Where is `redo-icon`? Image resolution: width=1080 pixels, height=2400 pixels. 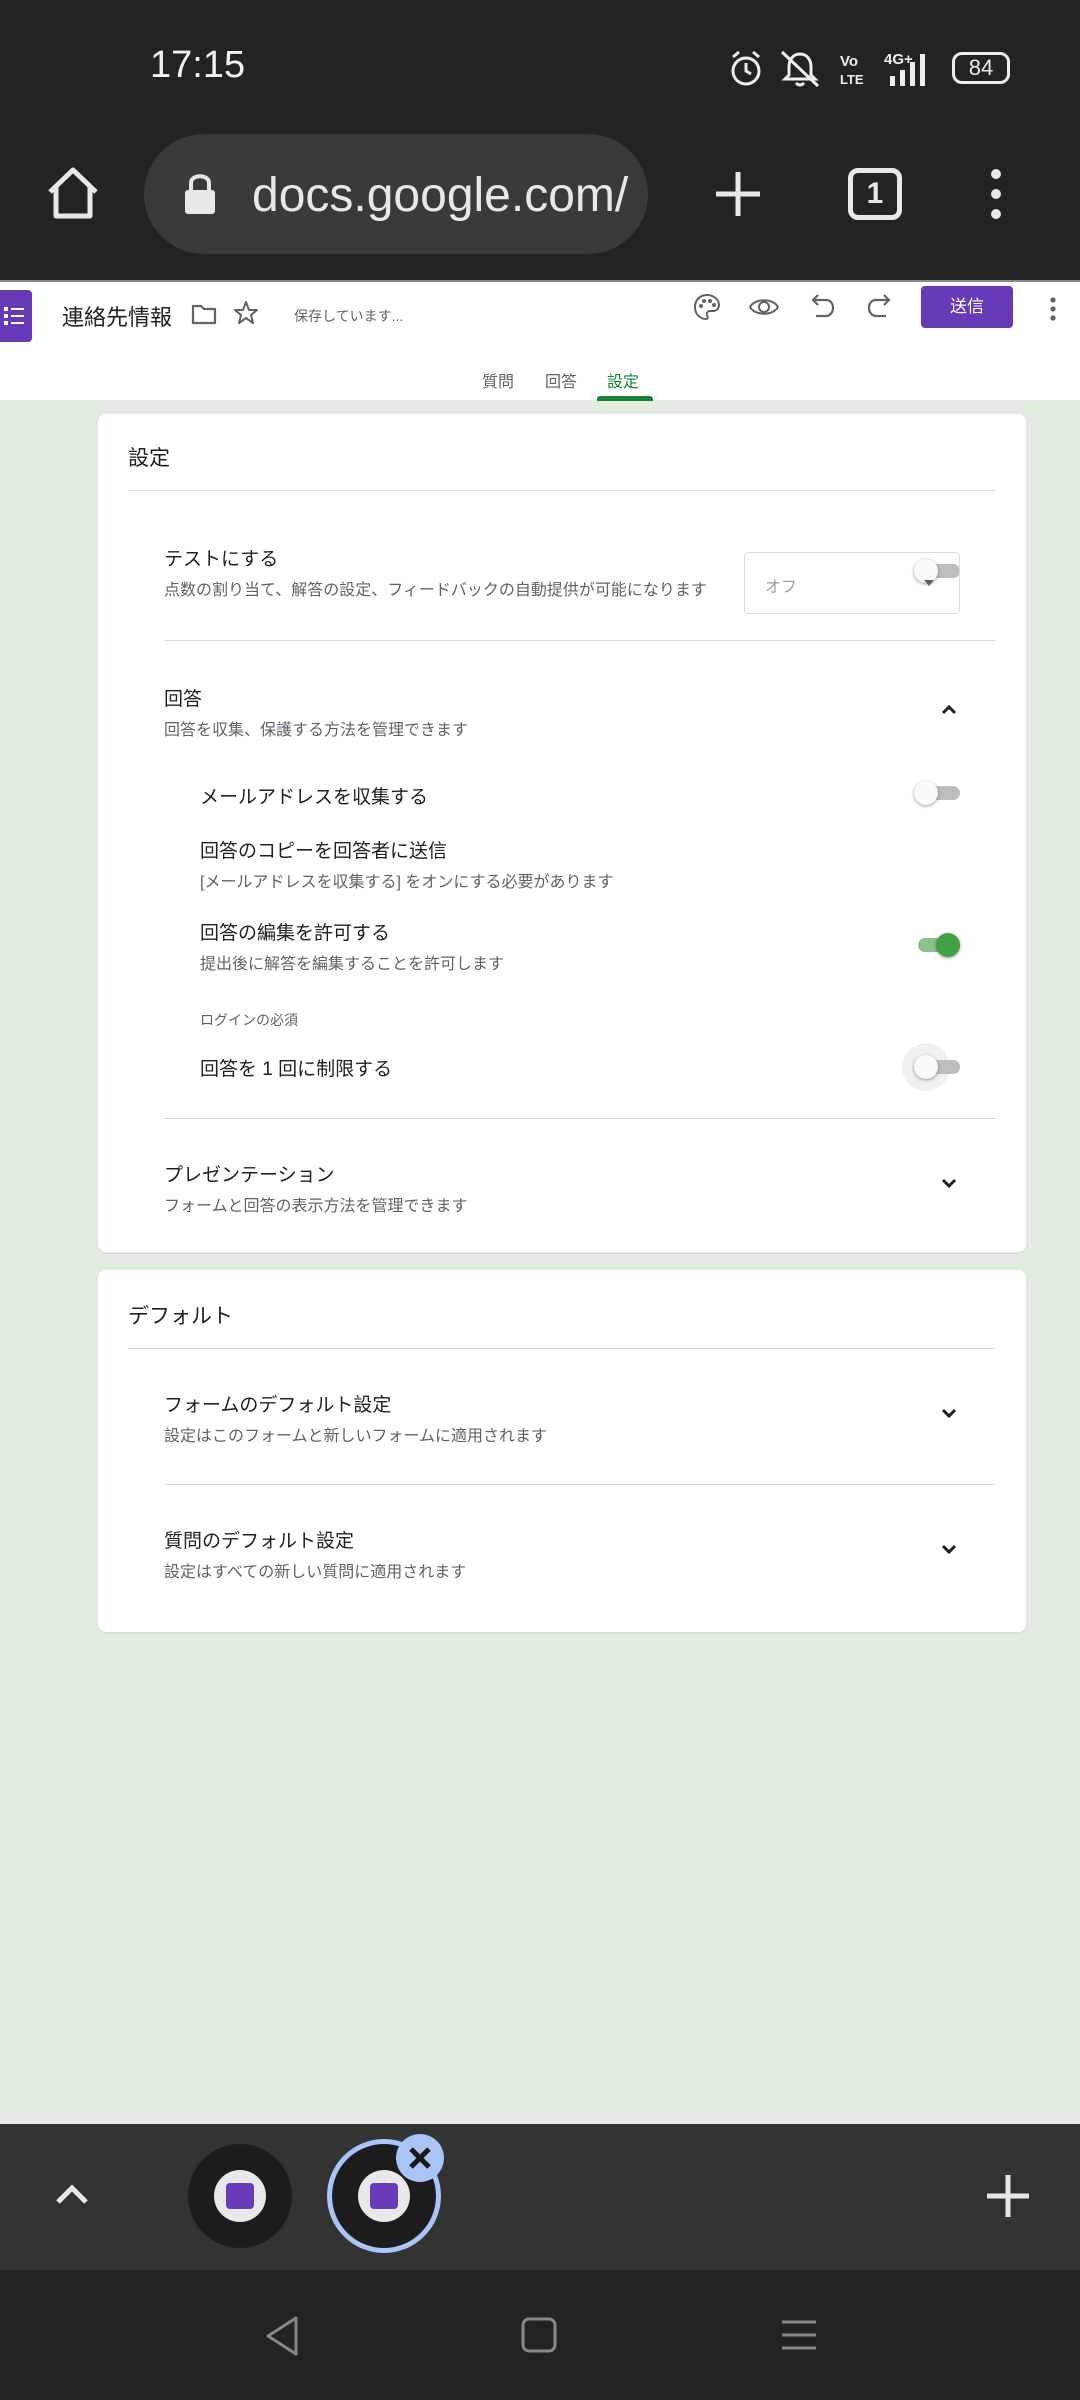 redo-icon is located at coordinates (880, 307).